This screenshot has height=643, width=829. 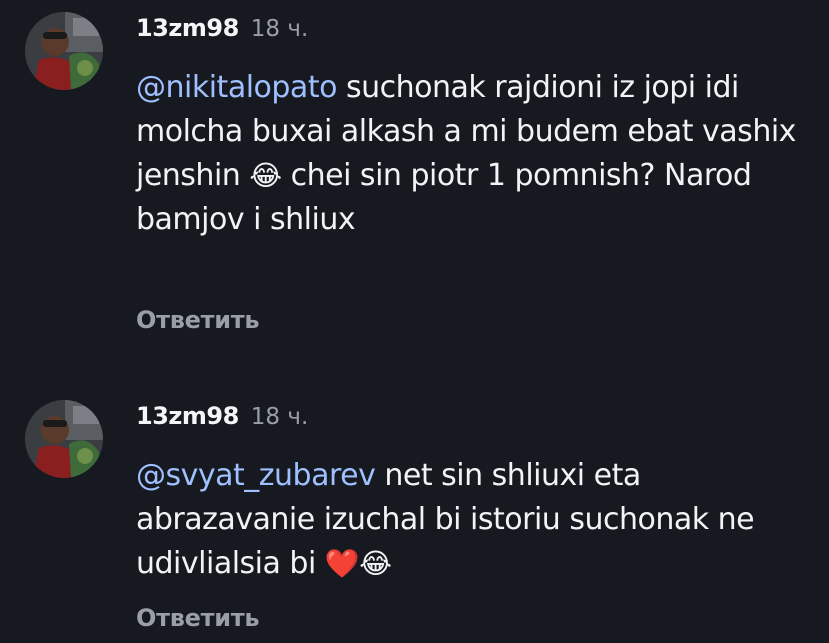 I want to click on mention-link: @svyat_zubarev, so click(x=256, y=475).